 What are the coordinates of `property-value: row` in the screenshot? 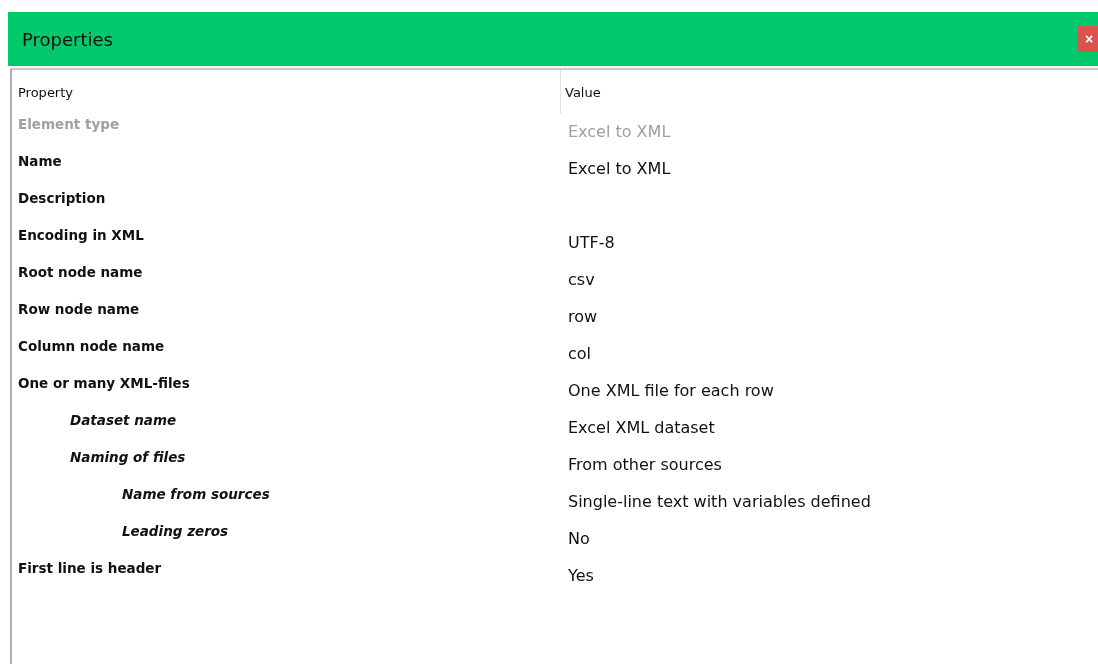 It's located at (583, 316).